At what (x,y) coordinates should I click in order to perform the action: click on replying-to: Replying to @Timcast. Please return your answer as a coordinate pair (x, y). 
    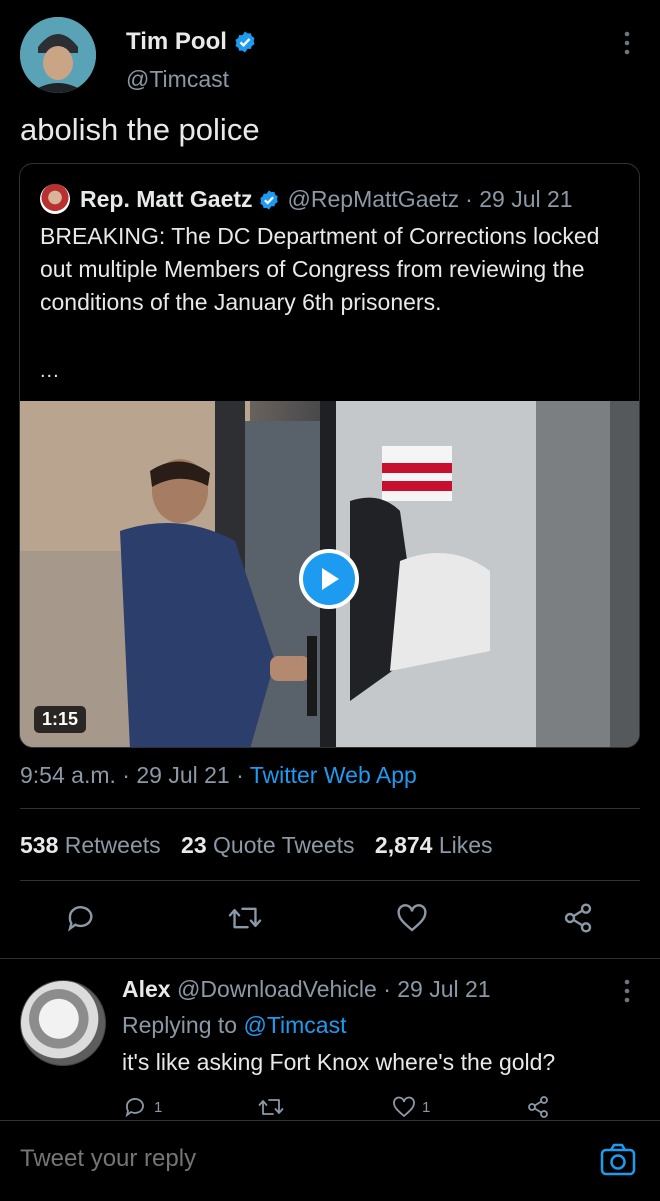
    Looking at the image, I should click on (234, 1025).